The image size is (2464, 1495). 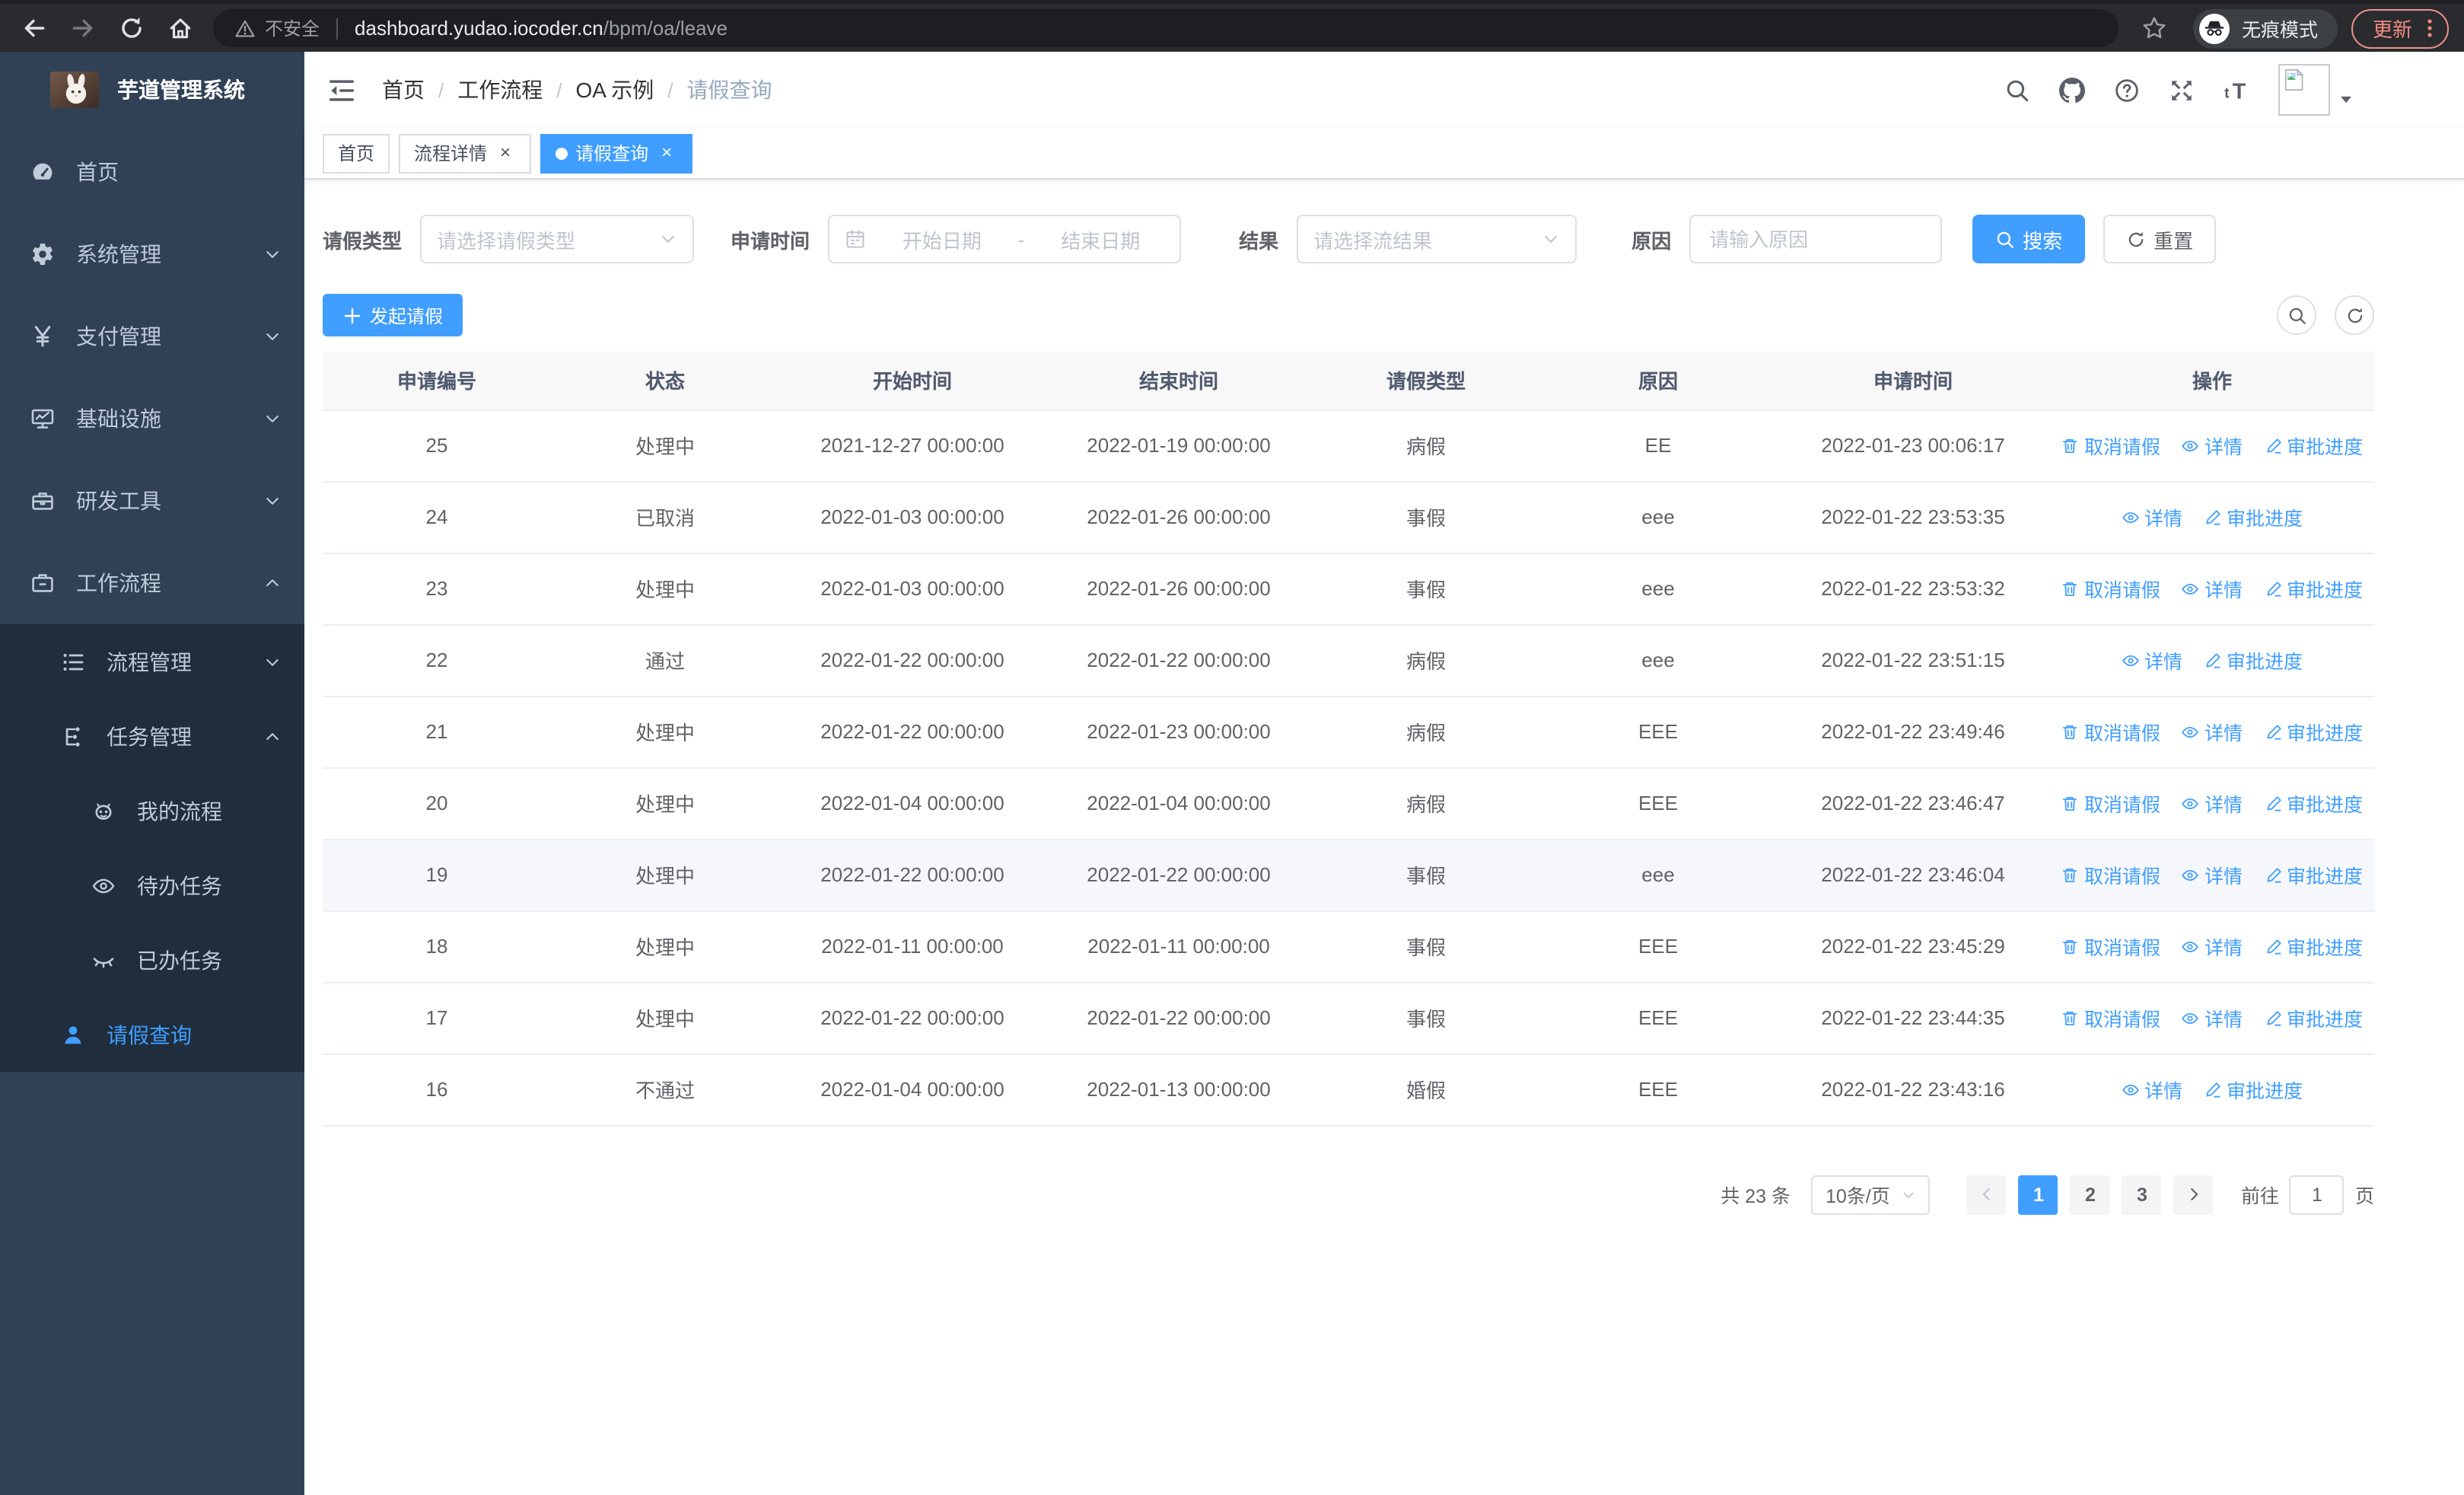 I want to click on tab-请假查询: 请假查询 ×, so click(x=616, y=153).